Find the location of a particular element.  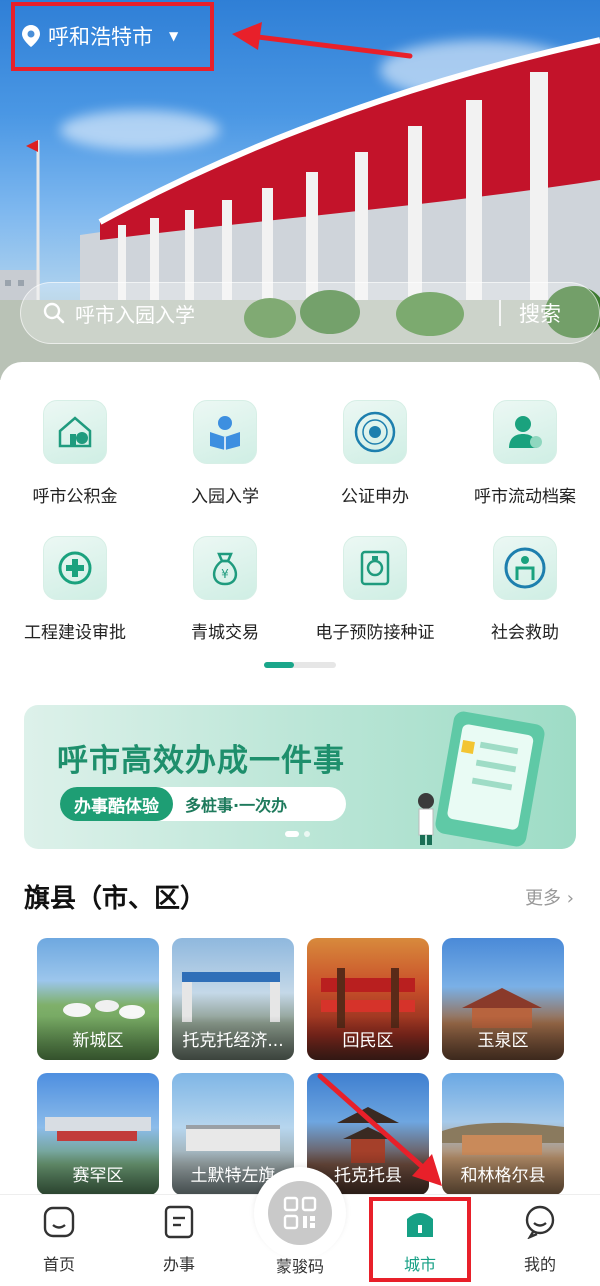

banner-badge: 办事酷体验 is located at coordinates (116, 804).